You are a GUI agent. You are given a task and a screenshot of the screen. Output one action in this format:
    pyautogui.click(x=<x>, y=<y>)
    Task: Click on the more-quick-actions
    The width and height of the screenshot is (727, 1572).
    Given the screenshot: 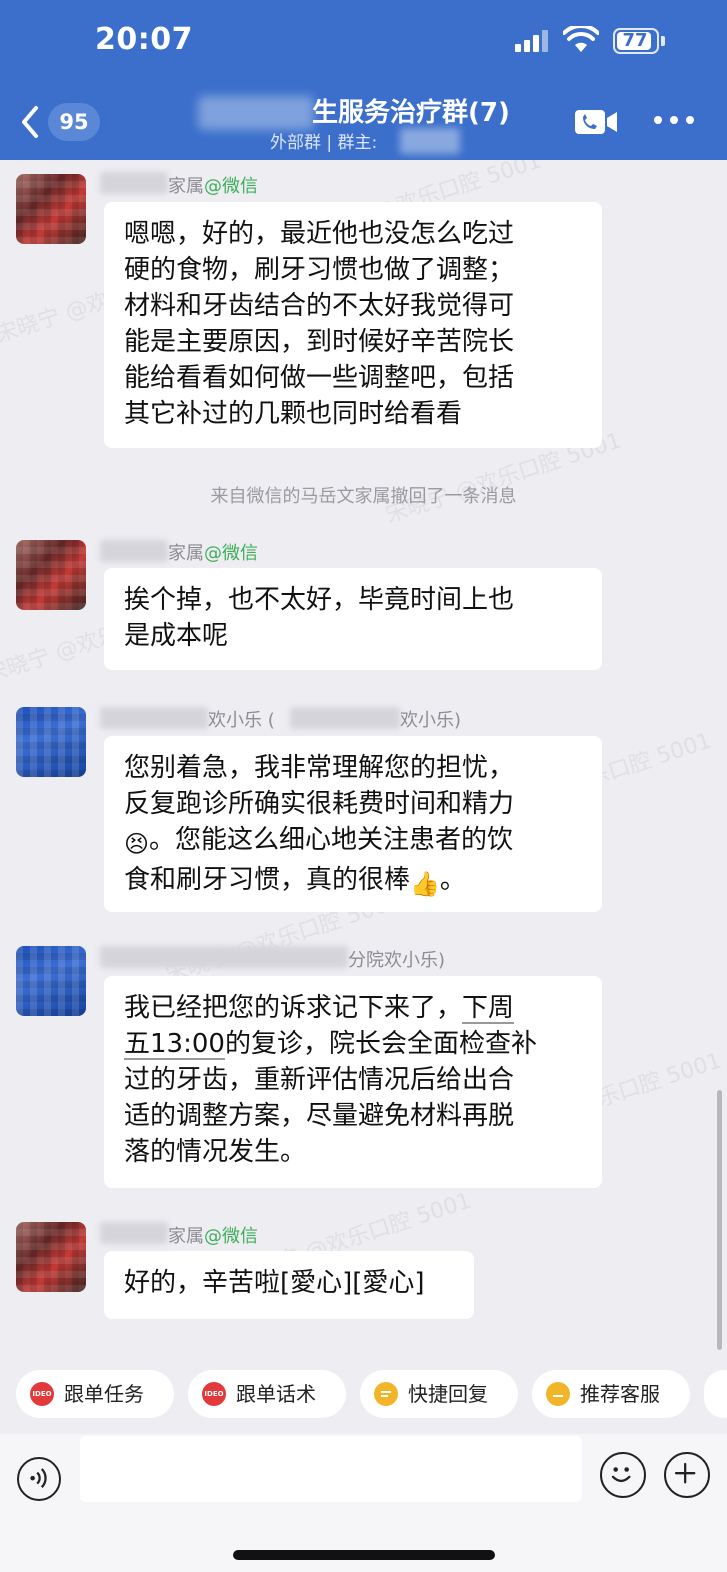 What is the action you would take?
    pyautogui.click(x=715, y=1394)
    